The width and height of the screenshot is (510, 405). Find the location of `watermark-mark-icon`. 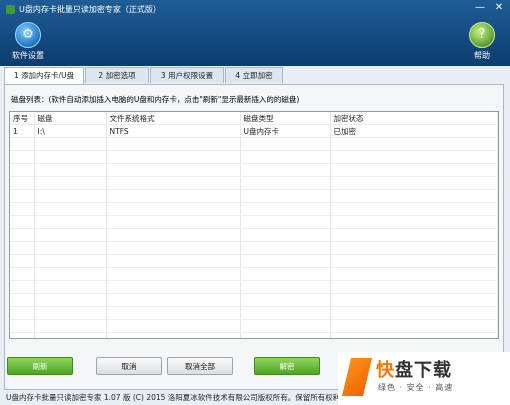

watermark-mark-icon is located at coordinates (357, 377).